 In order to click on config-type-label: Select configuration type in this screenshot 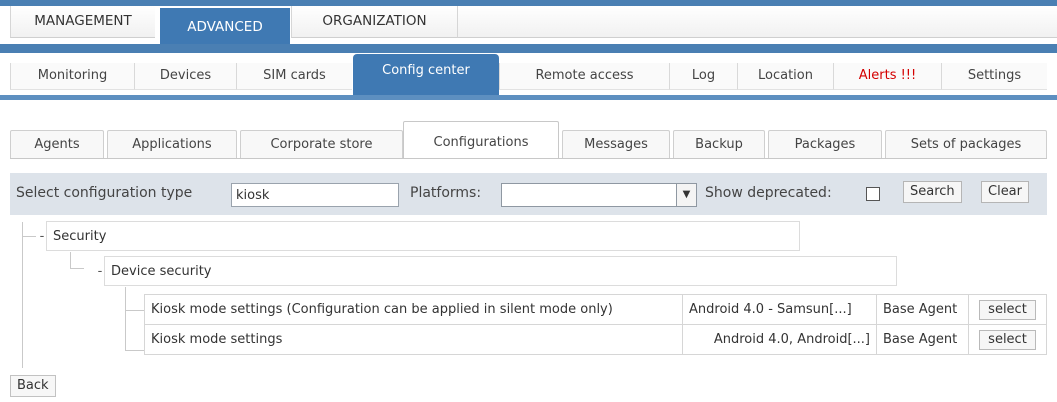, I will do `click(104, 193)`.